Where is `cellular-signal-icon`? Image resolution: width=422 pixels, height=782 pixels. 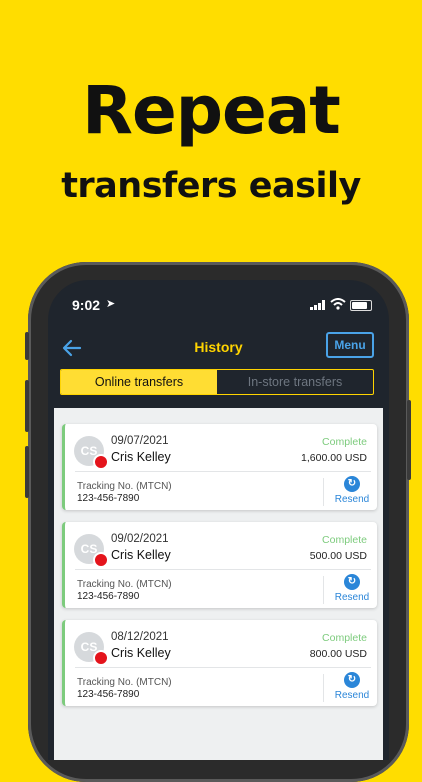 cellular-signal-icon is located at coordinates (317, 305).